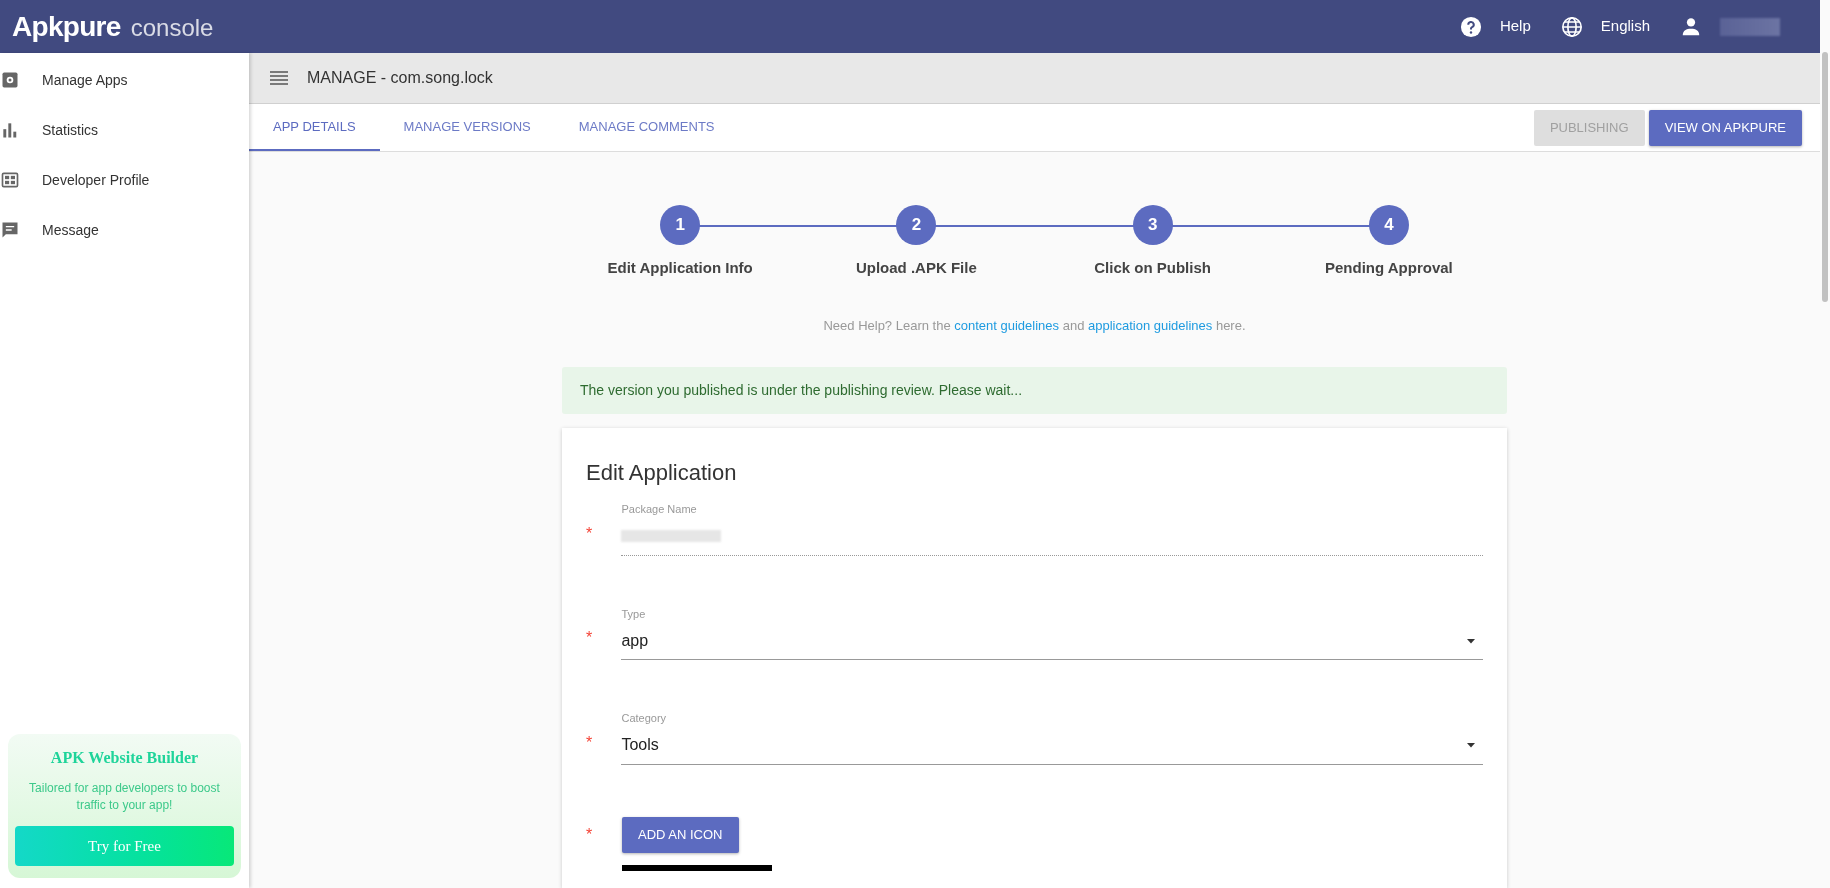 This screenshot has width=1830, height=888. What do you see at coordinates (646, 127) in the screenshot?
I see `tab: MANAGE COMMENTS` at bounding box center [646, 127].